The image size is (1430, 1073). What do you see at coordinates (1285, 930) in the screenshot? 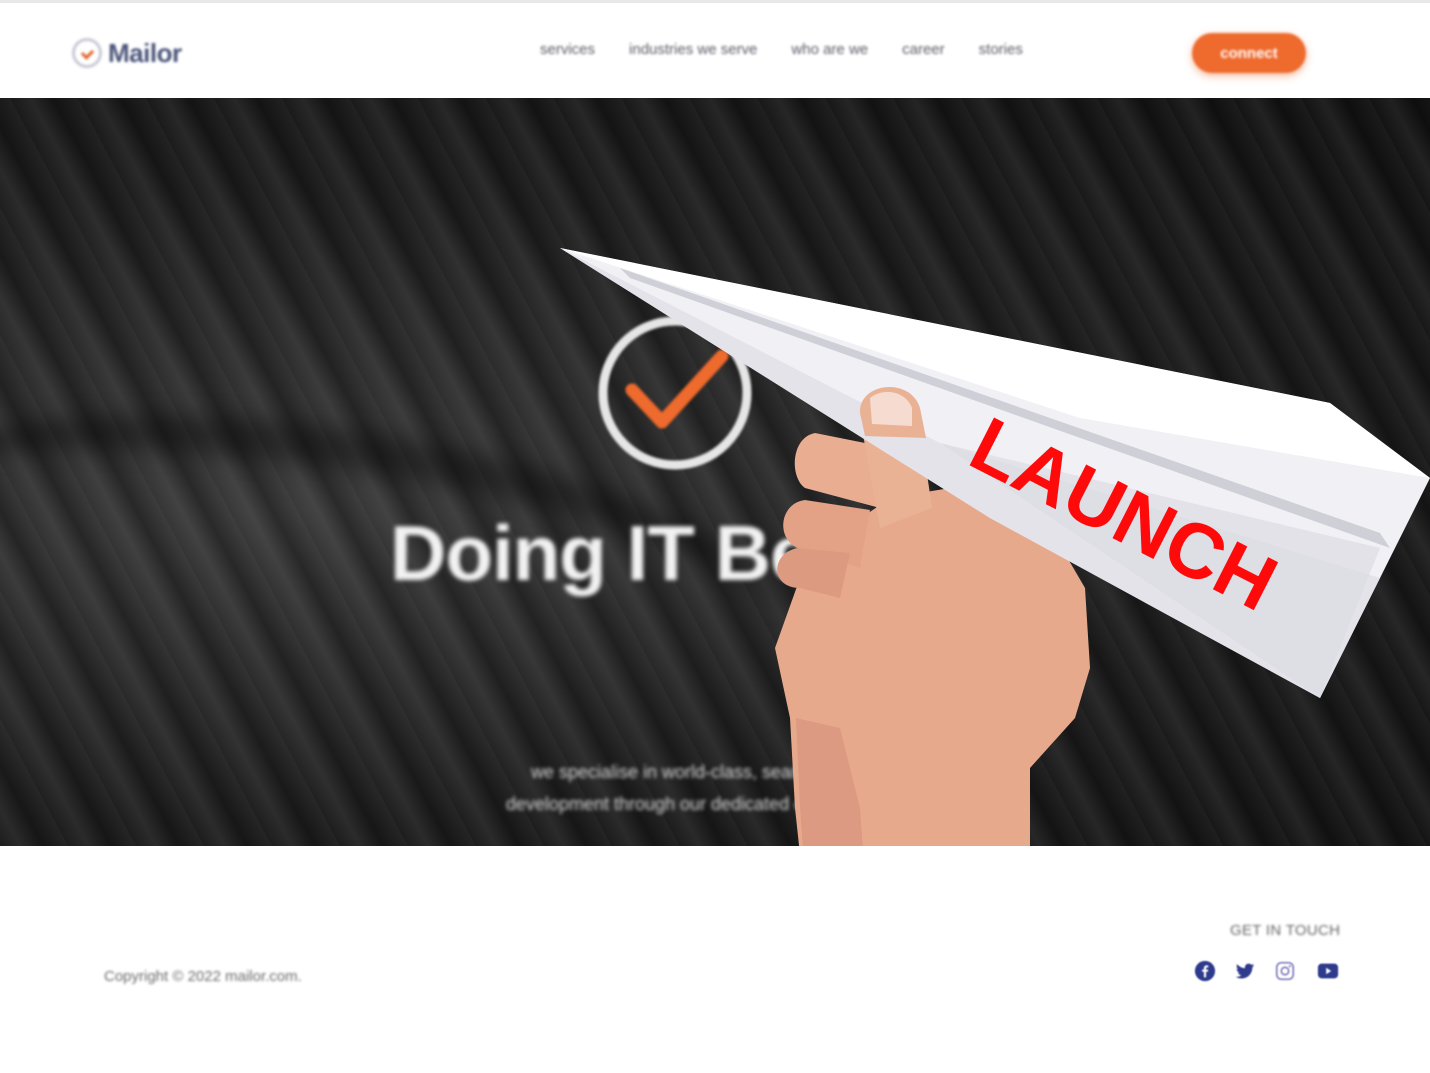
I see `get-in-touch-label: GET IN TOUCH` at bounding box center [1285, 930].